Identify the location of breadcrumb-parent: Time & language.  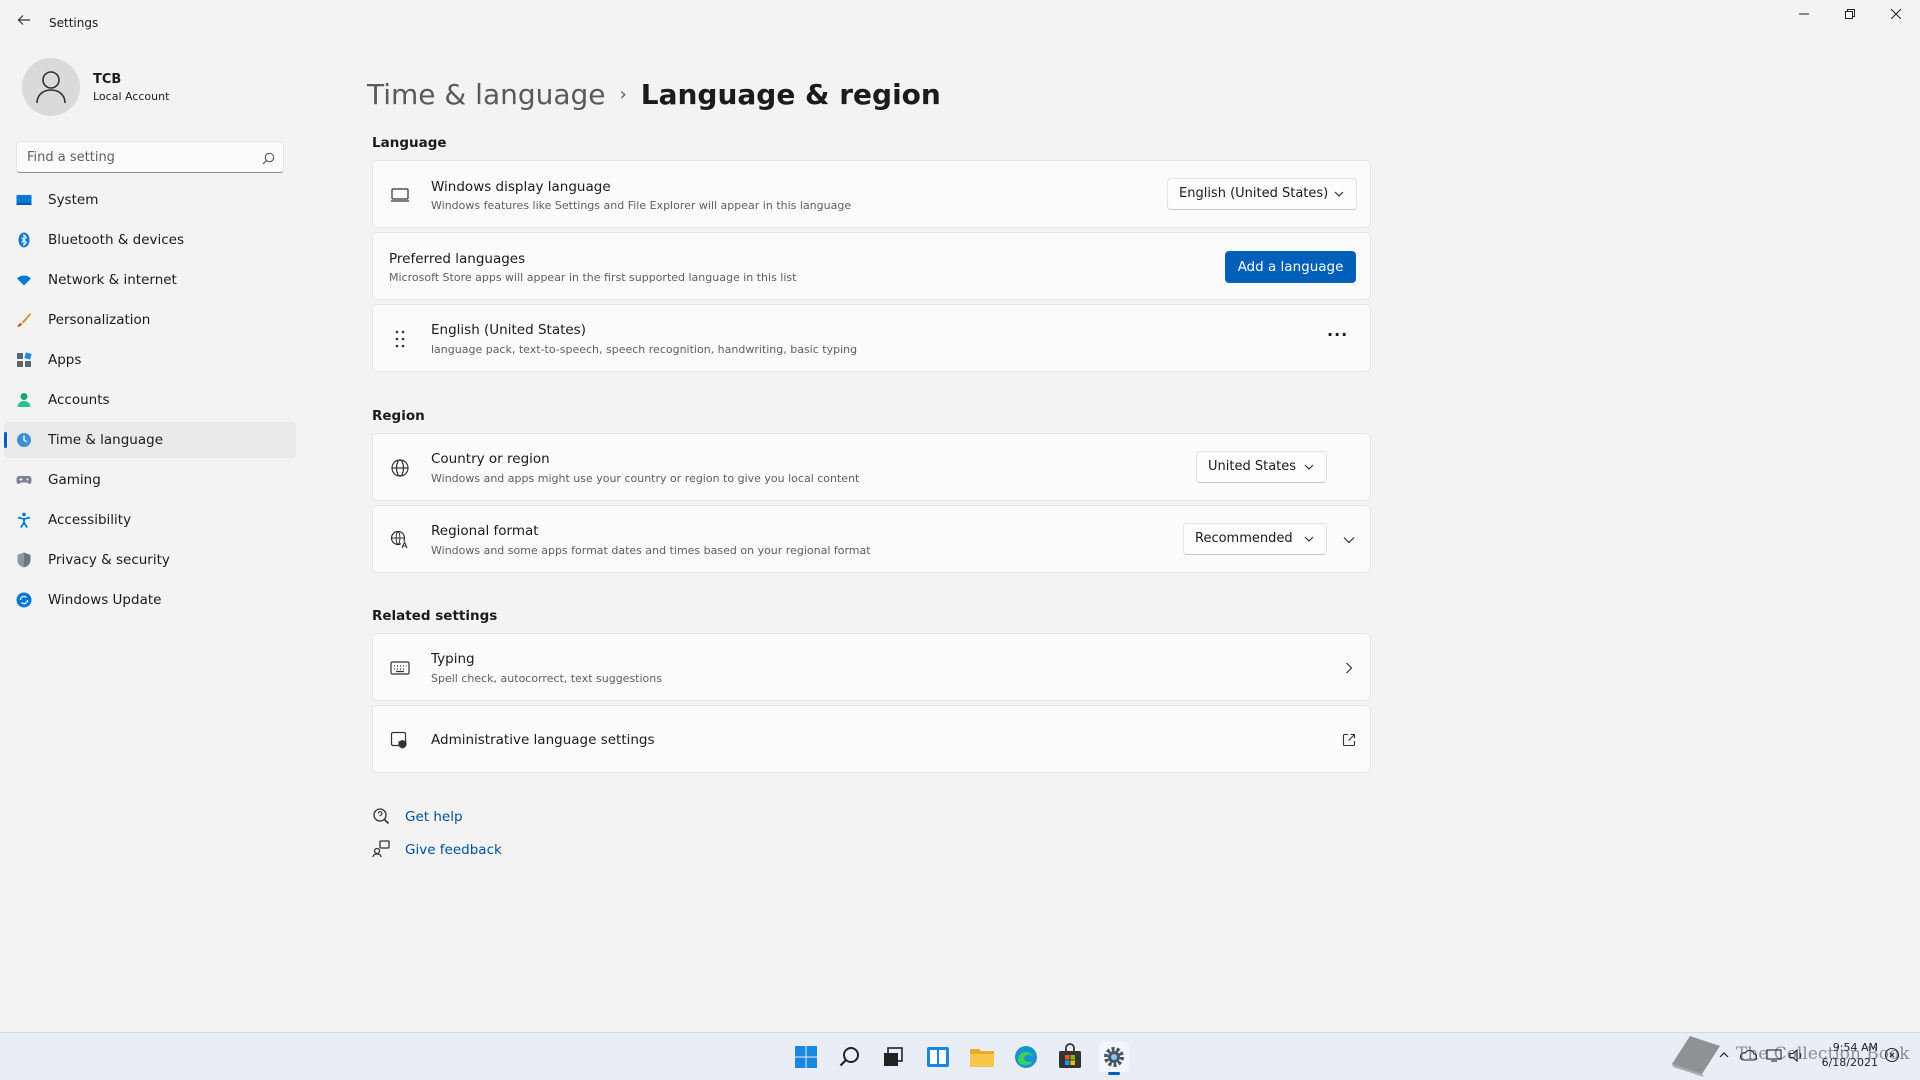
(486, 94).